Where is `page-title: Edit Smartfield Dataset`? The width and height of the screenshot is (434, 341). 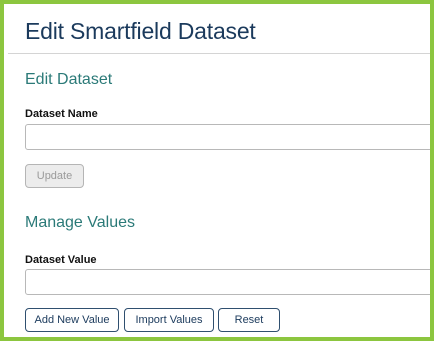
page-title: Edit Smartfield Dataset is located at coordinates (140, 31).